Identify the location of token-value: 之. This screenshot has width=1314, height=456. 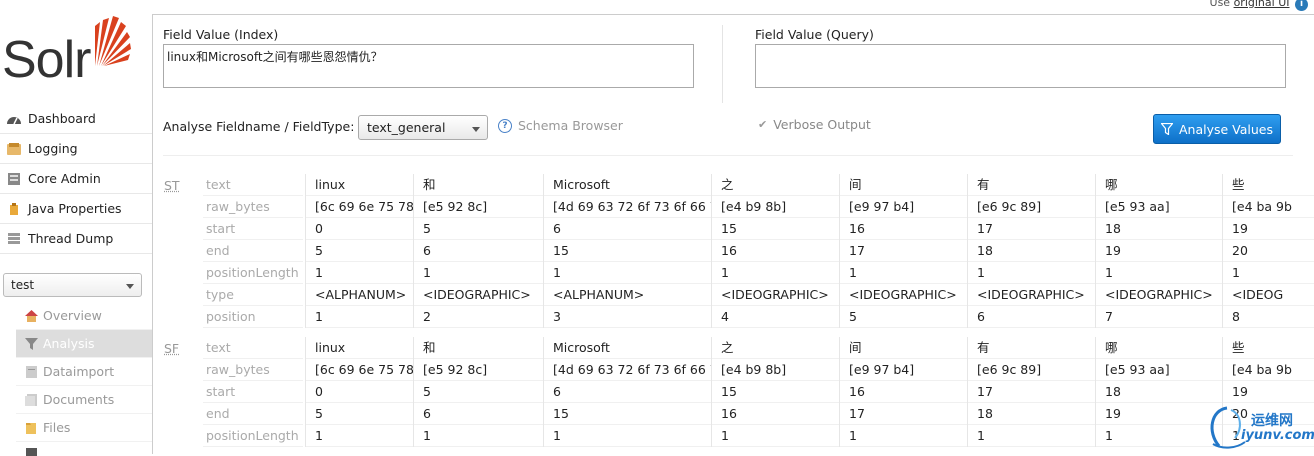
(775, 348).